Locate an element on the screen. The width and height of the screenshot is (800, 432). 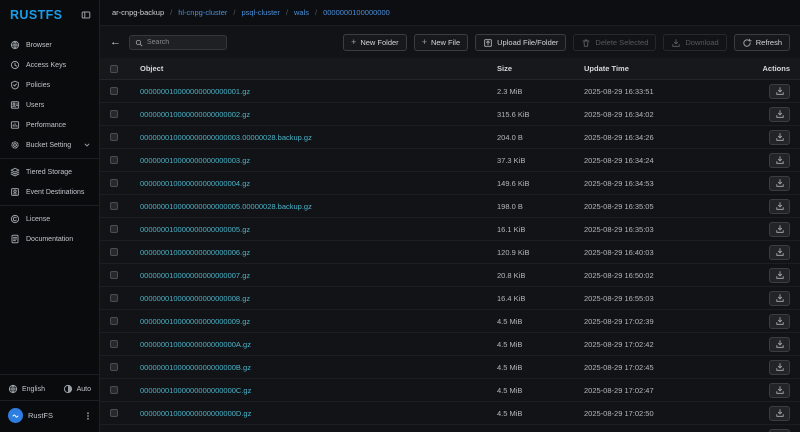
sidebar-item-browser: Browser is located at coordinates (49, 45).